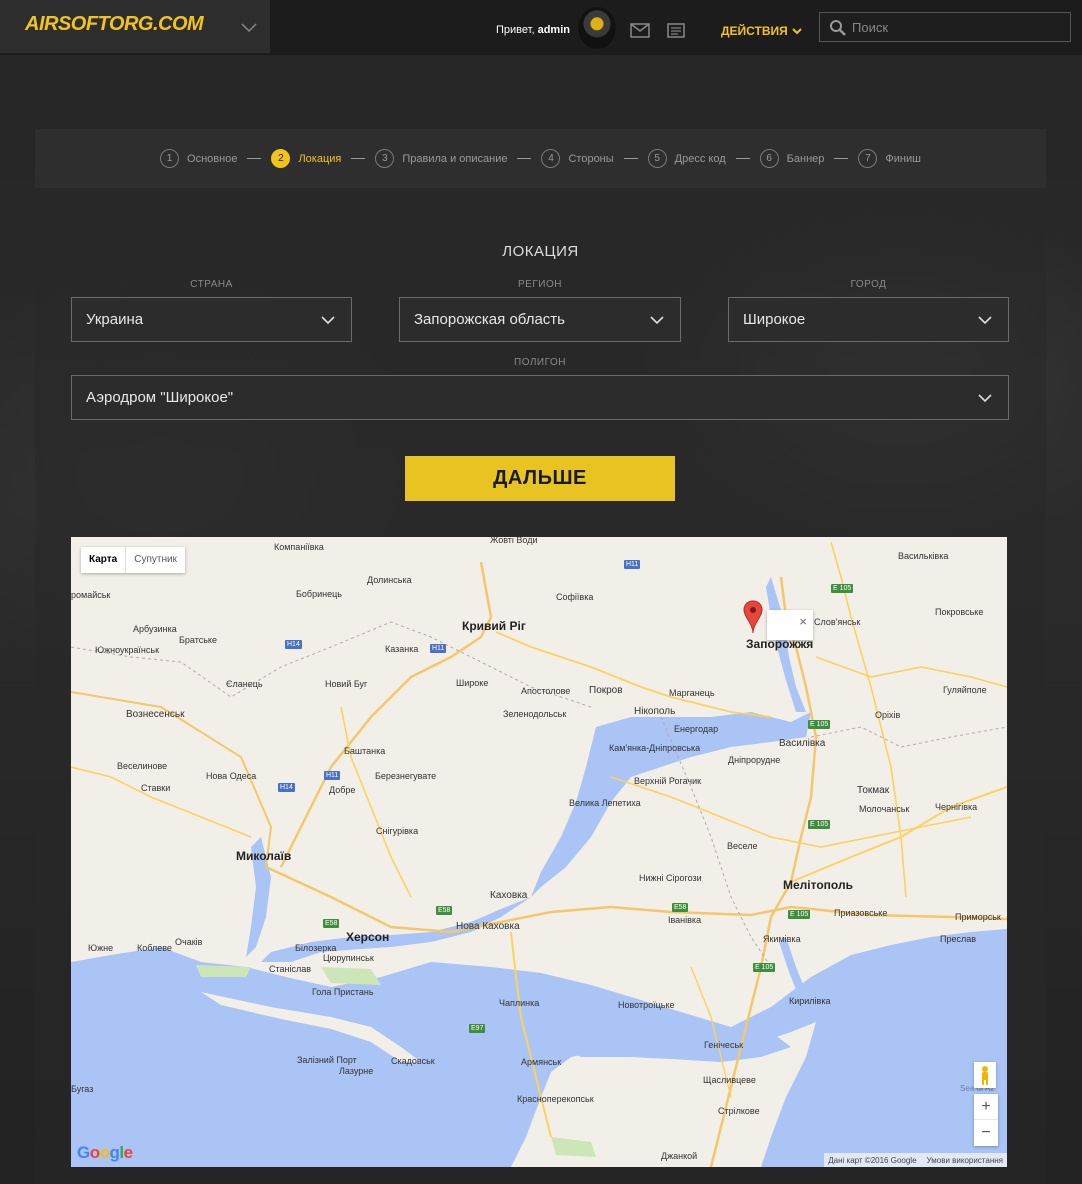 The height and width of the screenshot is (1184, 1082). Describe the element at coordinates (958, 939) in the screenshot. I see `map-label: Преслав` at that location.